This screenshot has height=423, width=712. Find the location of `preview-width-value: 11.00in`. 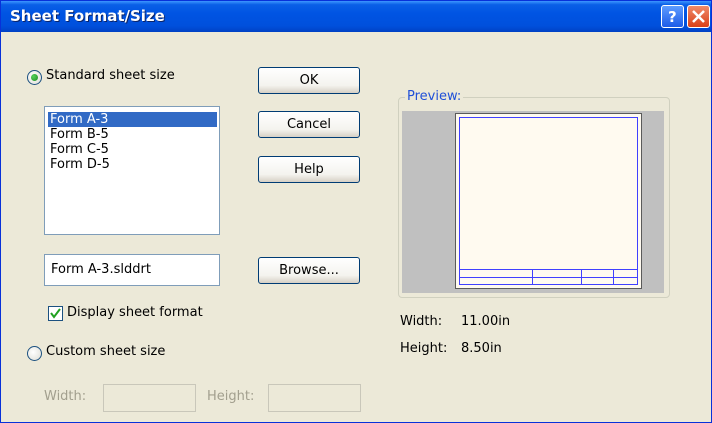

preview-width-value: 11.00in is located at coordinates (486, 321).